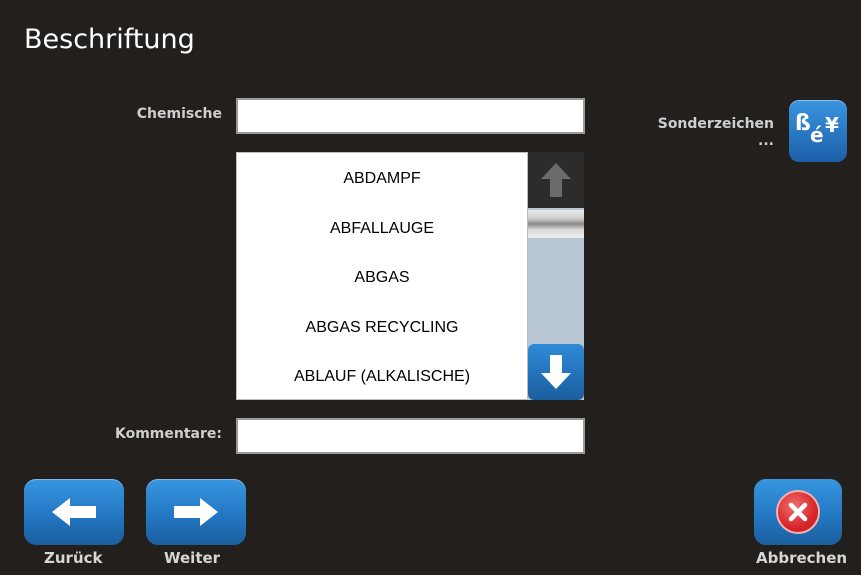 The height and width of the screenshot is (575, 861). I want to click on page-title: Beschriftung, so click(109, 39).